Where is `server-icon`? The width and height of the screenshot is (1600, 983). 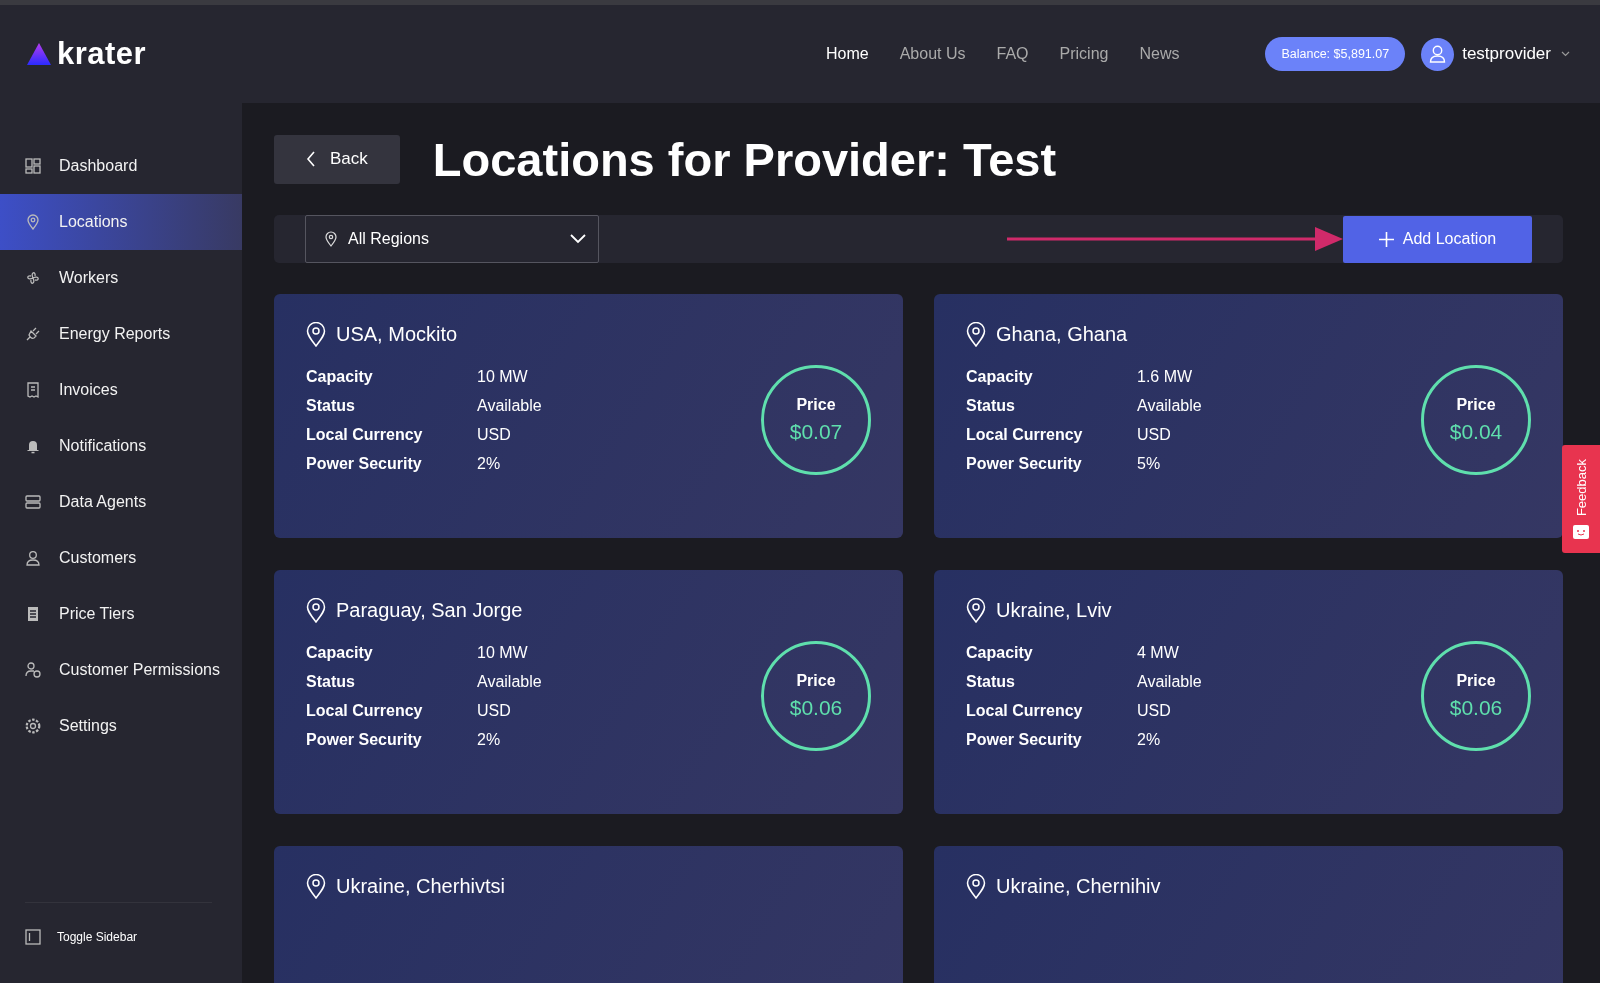 server-icon is located at coordinates (33, 502).